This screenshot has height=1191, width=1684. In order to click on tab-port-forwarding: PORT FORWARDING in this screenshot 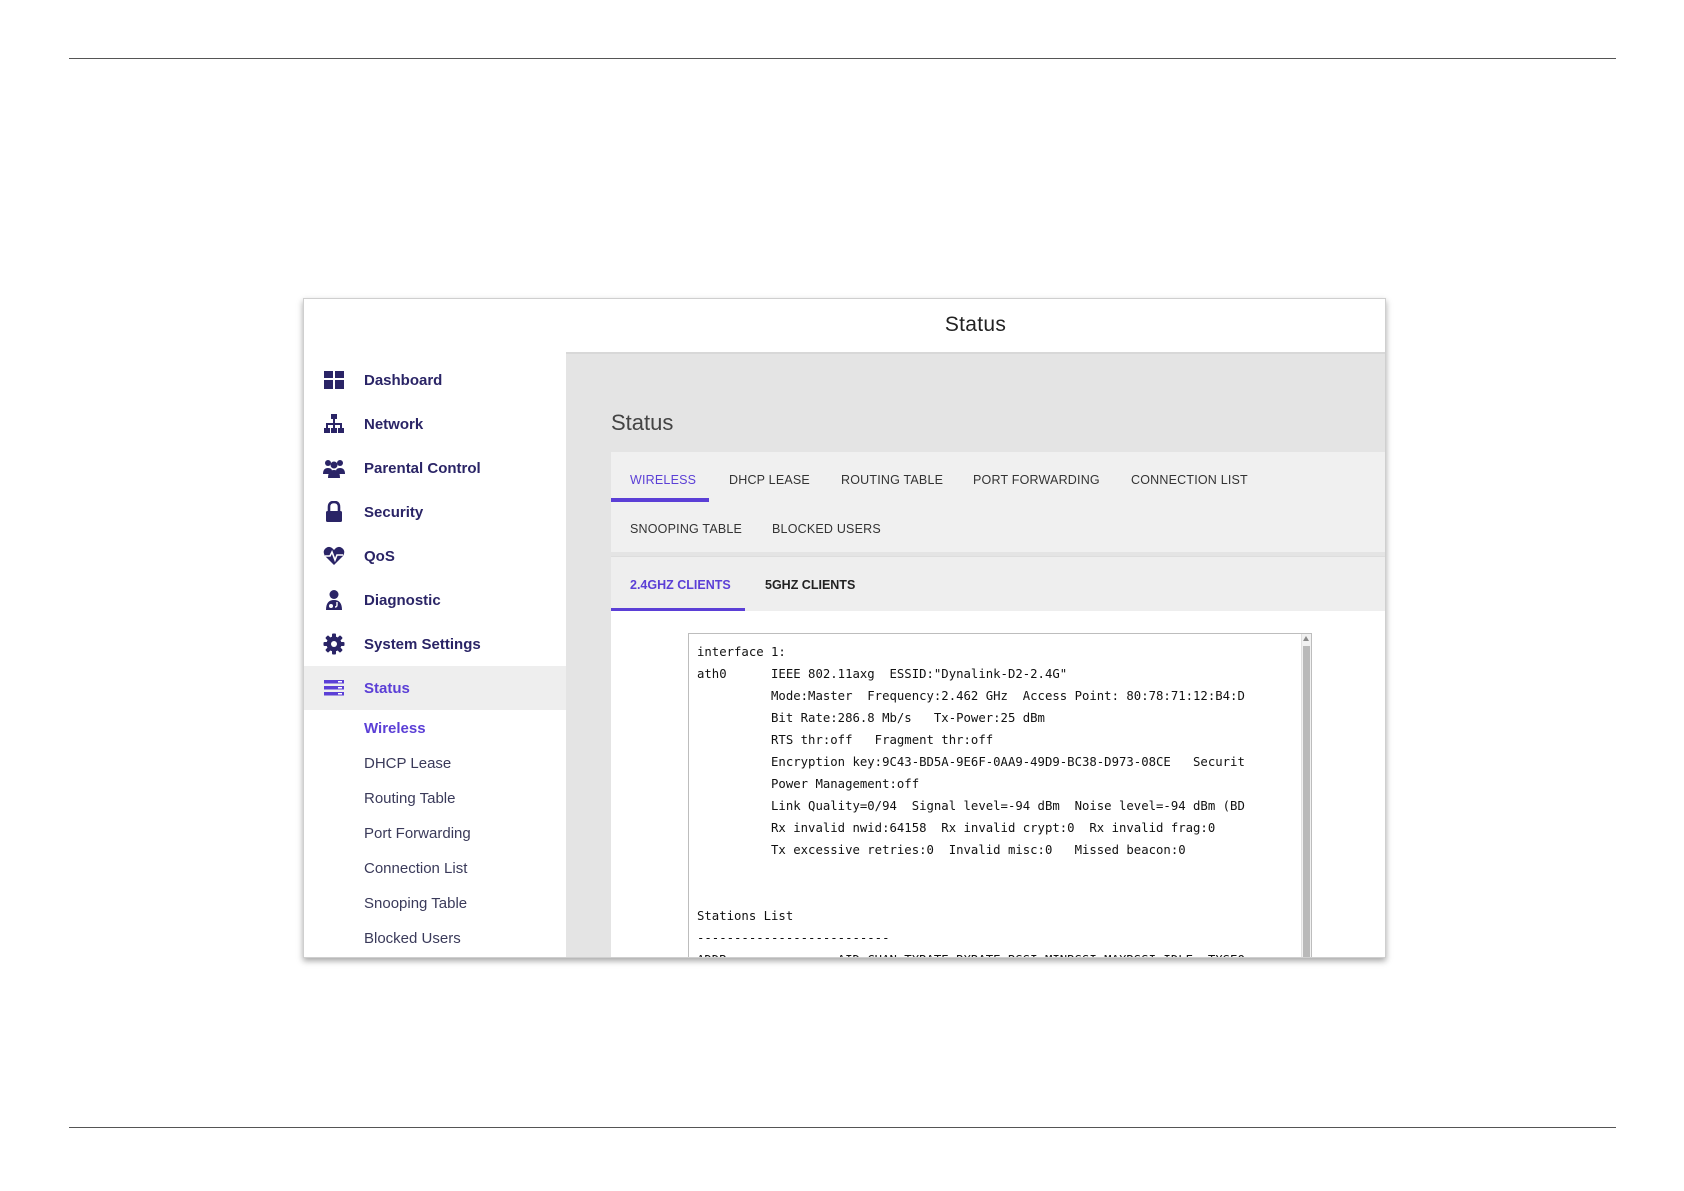, I will do `click(1036, 480)`.